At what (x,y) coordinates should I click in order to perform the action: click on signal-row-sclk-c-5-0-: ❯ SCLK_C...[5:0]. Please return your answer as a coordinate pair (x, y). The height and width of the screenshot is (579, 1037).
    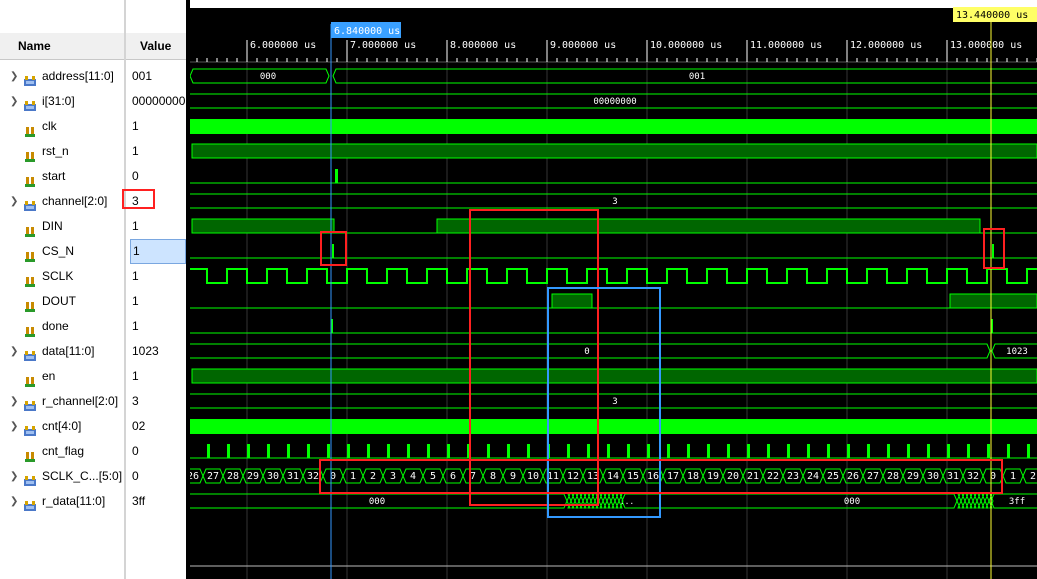
    Looking at the image, I should click on (62, 476).